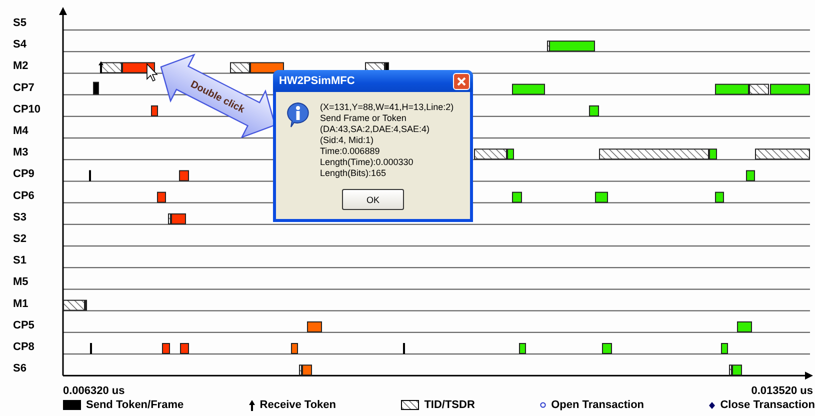 This screenshot has height=416, width=815. I want to click on message-text: Send Frame or Token, so click(364, 118).